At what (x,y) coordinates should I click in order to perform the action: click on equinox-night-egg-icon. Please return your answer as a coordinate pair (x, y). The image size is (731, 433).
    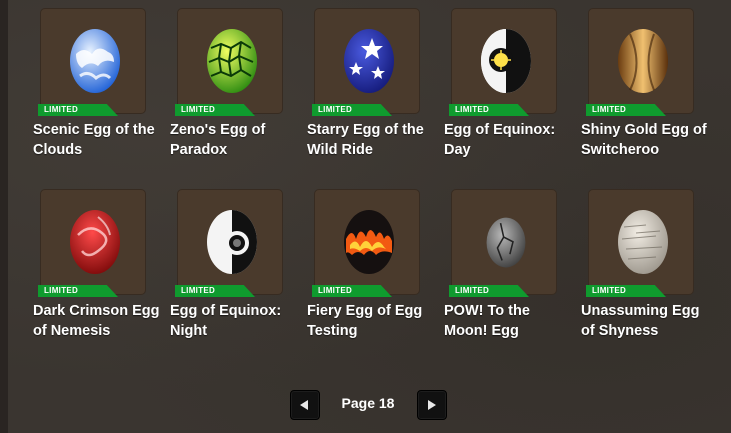
    Looking at the image, I should click on (232, 240).